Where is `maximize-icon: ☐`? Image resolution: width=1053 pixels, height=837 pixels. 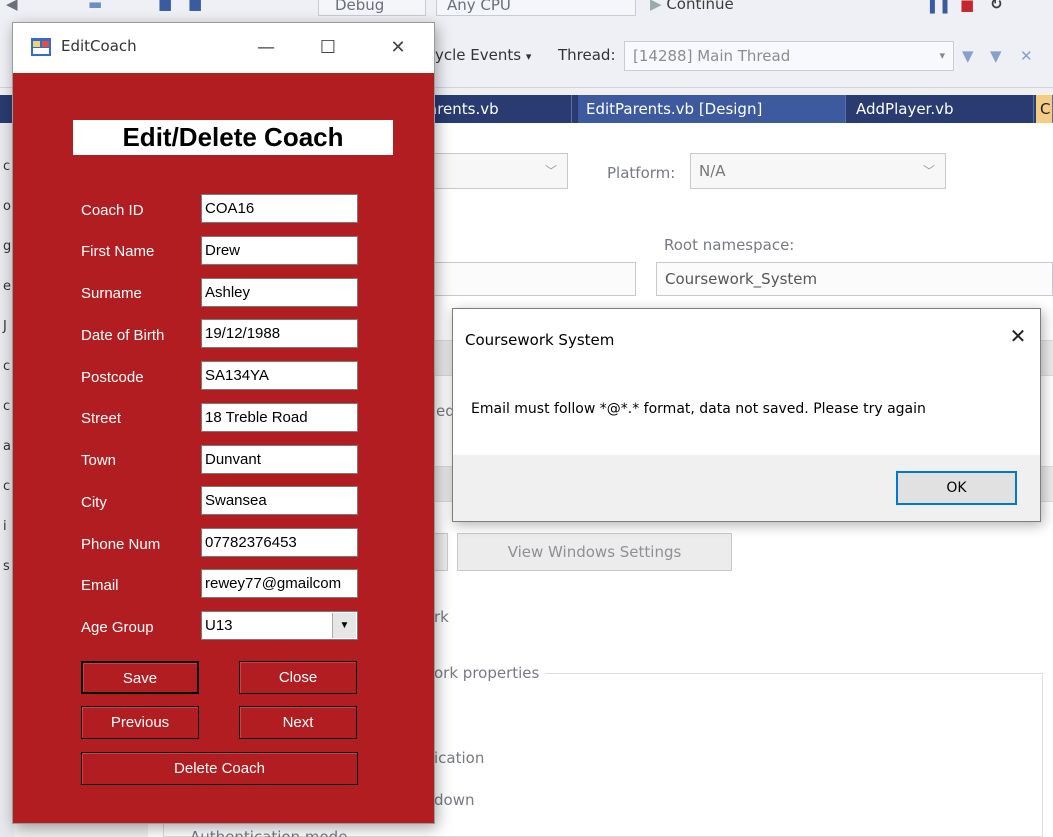 maximize-icon: ☐ is located at coordinates (328, 48).